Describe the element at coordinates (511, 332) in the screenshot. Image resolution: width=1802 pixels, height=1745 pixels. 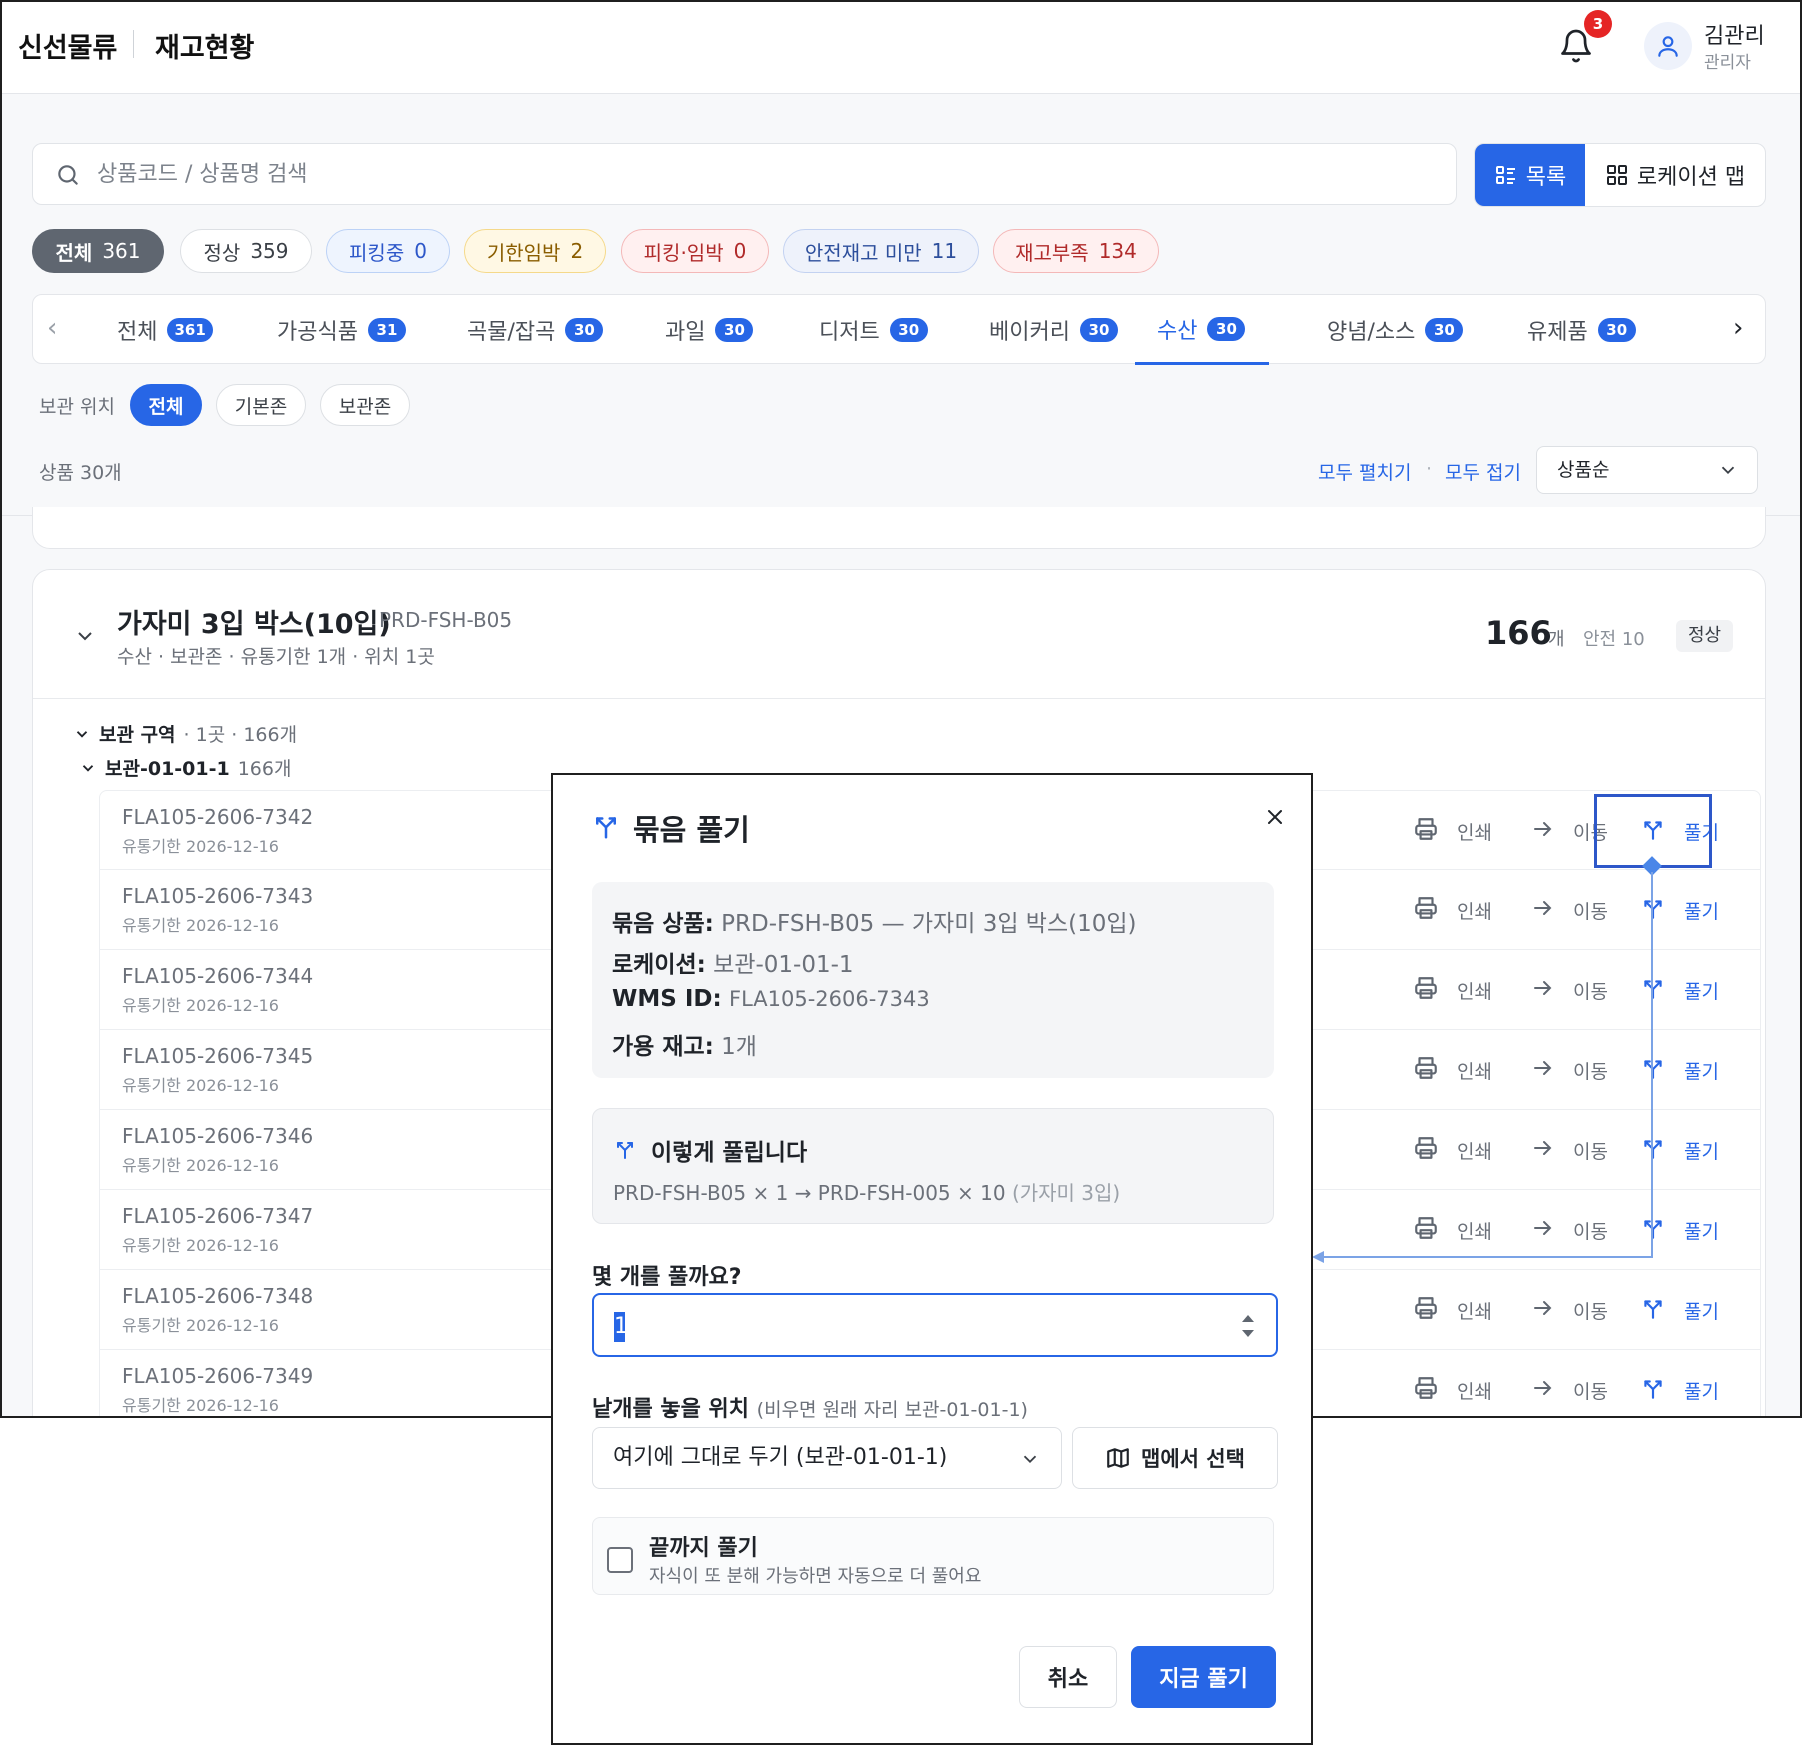
I see `category-tab-label: 곡물/잡곡` at that location.